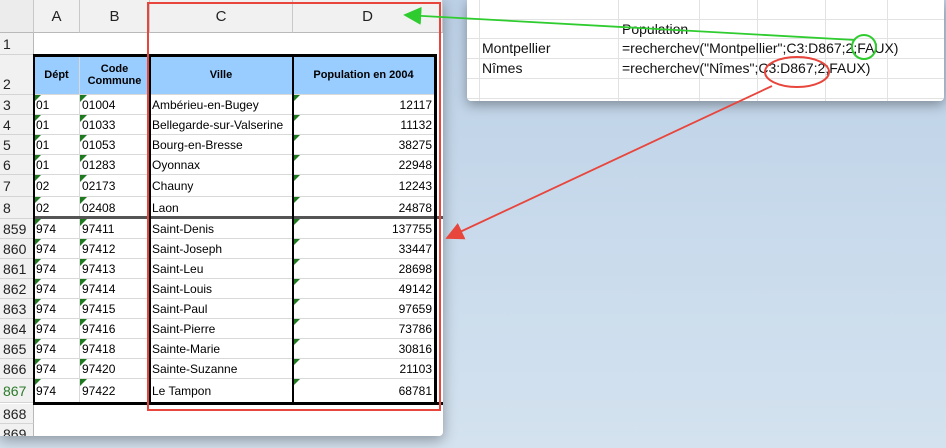  I want to click on red-ellipse, so click(797, 72).